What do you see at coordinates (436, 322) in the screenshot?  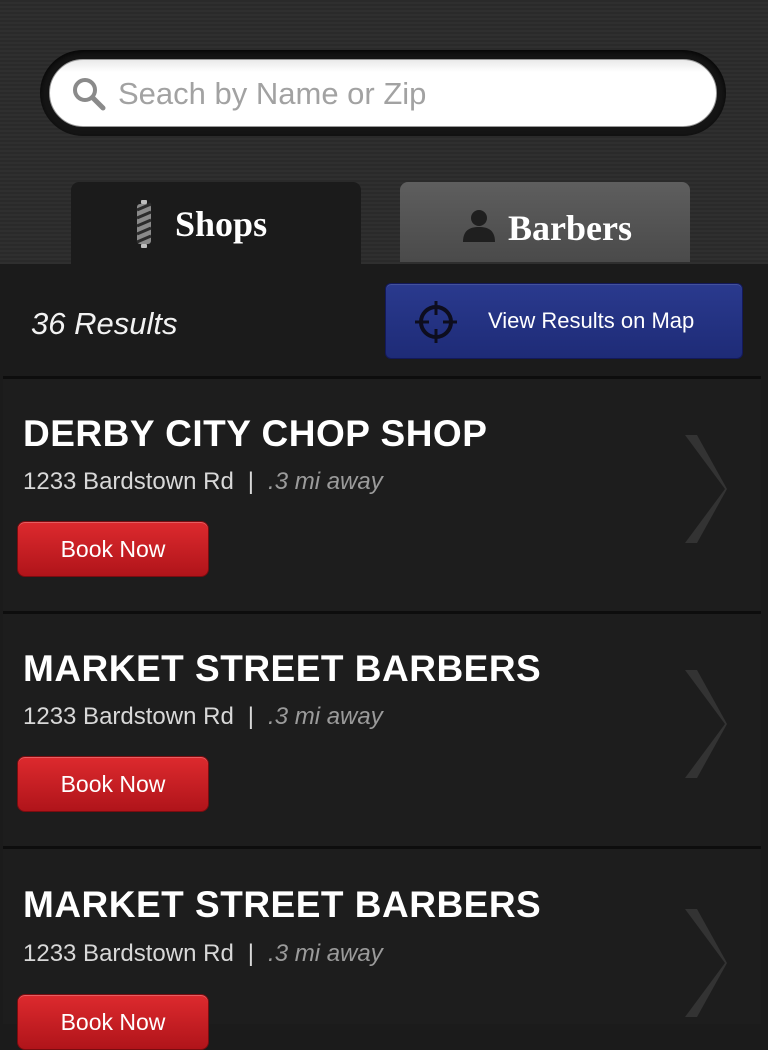 I see `crosshair-icon` at bounding box center [436, 322].